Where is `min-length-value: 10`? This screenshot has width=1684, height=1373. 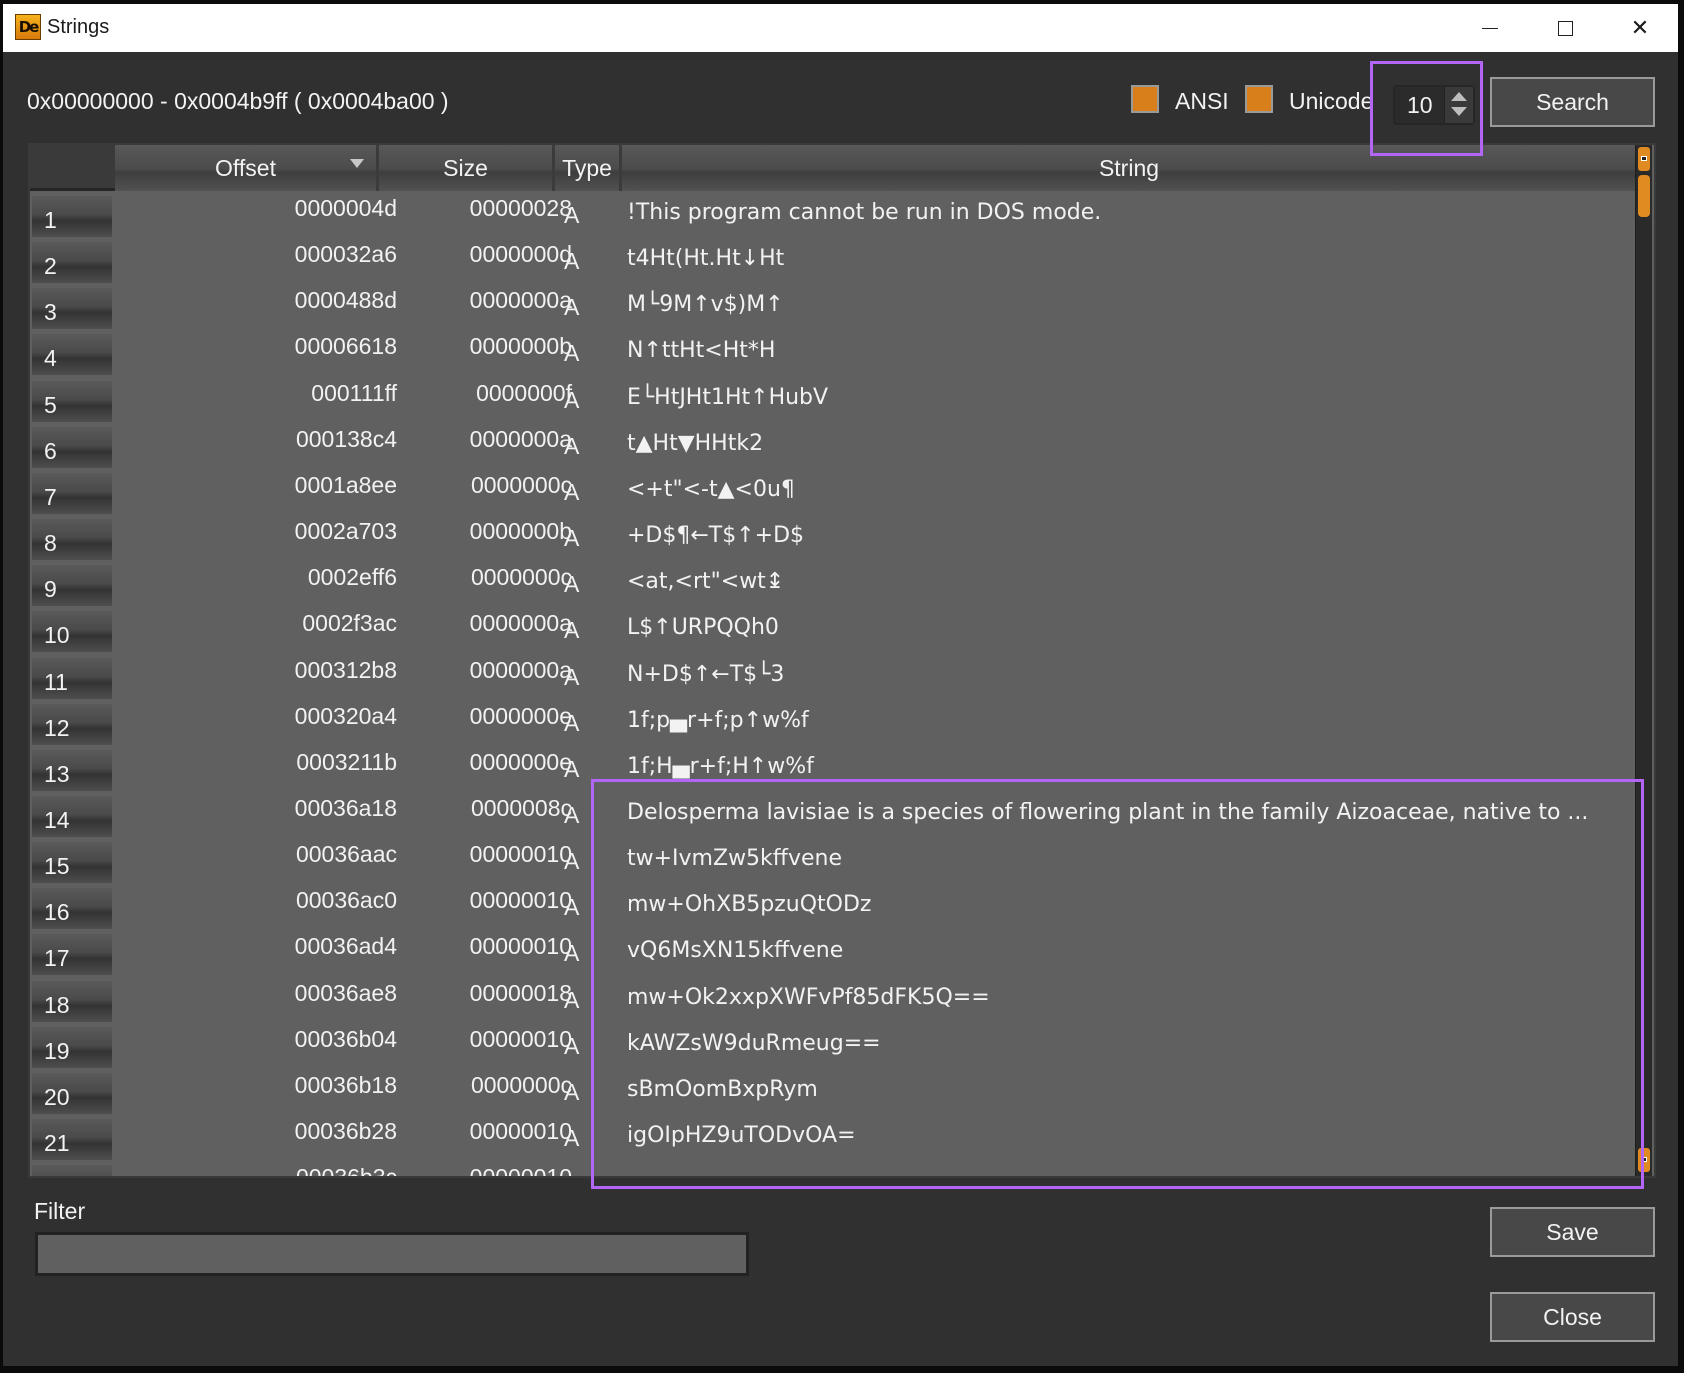 min-length-value: 10 is located at coordinates (1420, 105).